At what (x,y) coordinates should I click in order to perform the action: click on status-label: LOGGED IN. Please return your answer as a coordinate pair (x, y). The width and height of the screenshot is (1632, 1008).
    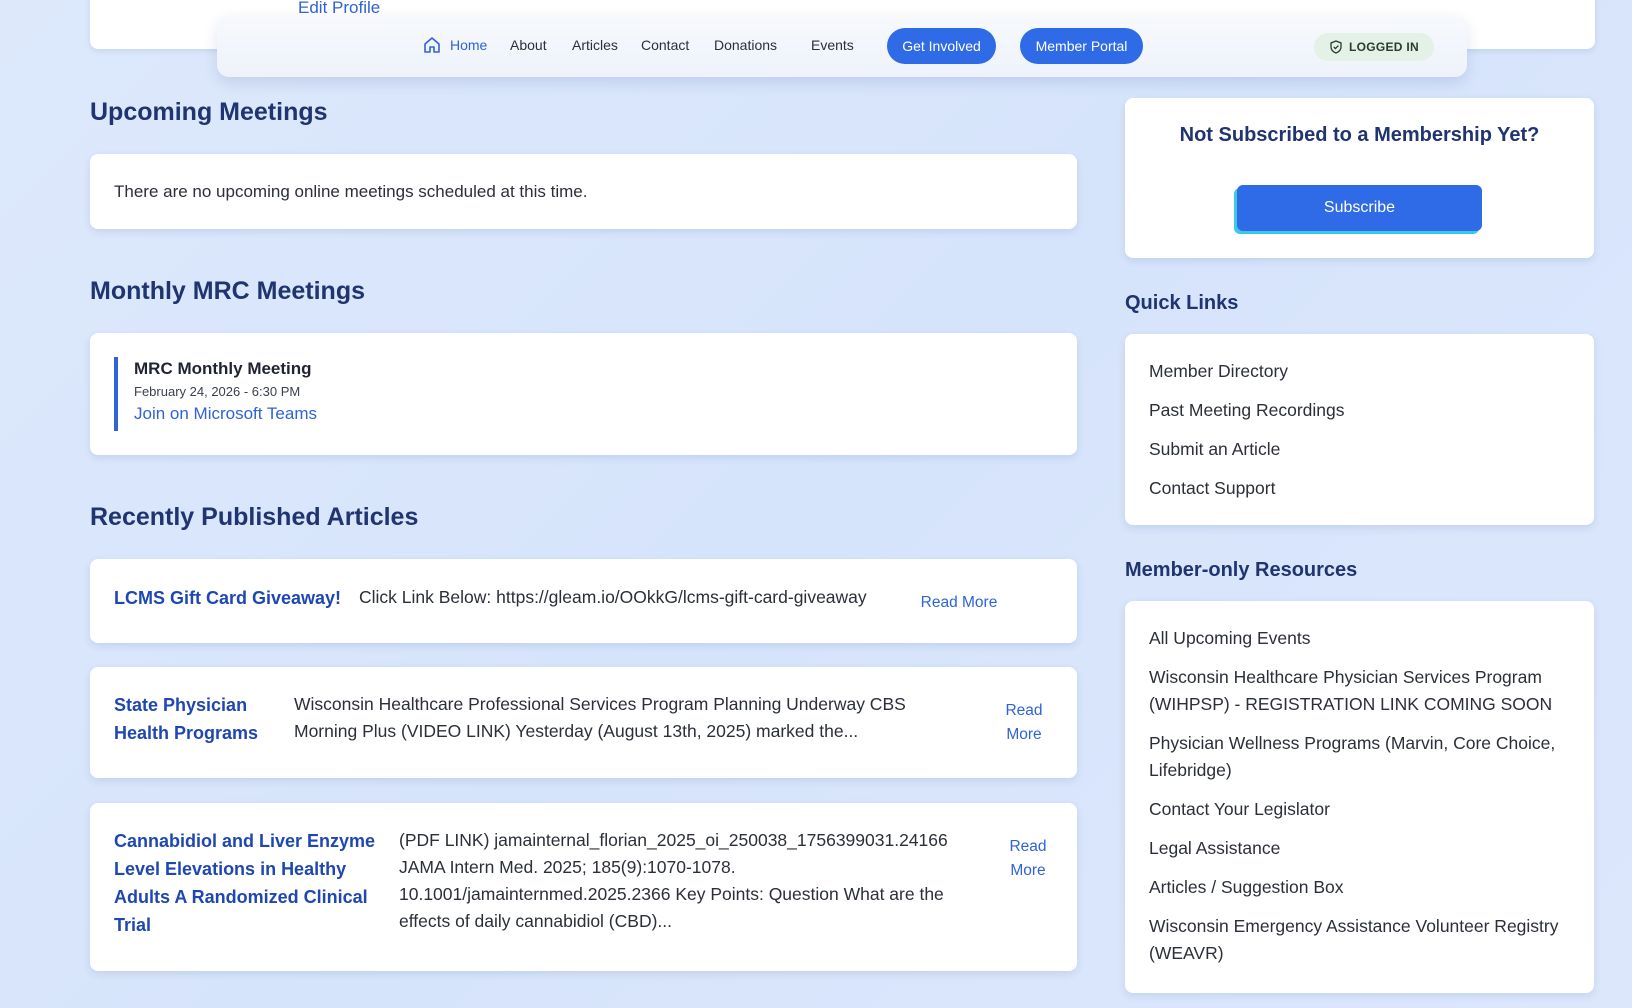
    Looking at the image, I should click on (1384, 47).